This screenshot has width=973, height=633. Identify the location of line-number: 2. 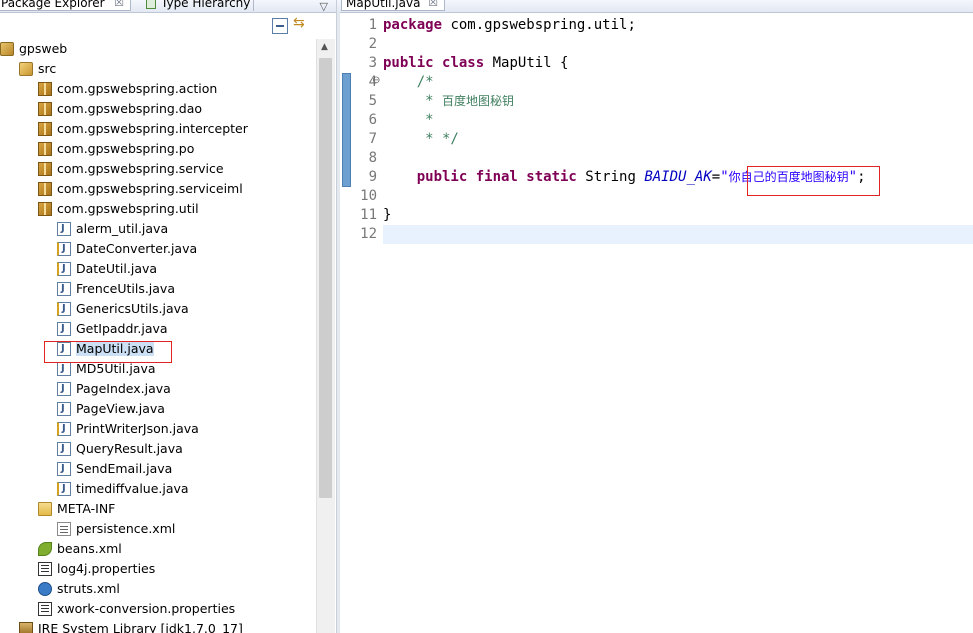
(372, 44).